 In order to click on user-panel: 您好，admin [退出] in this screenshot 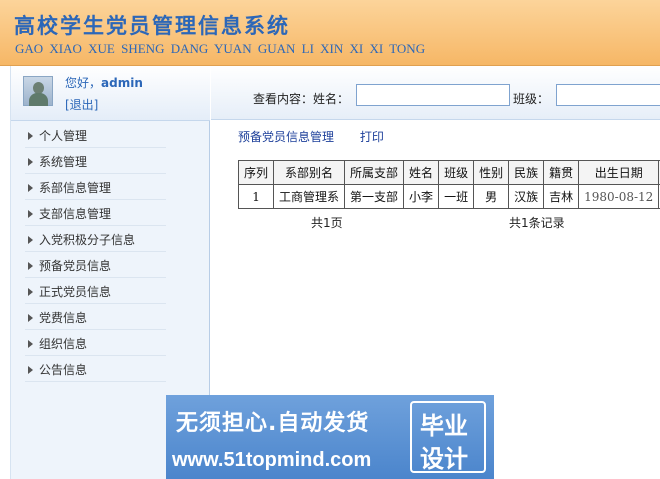, I will do `click(110, 93)`.